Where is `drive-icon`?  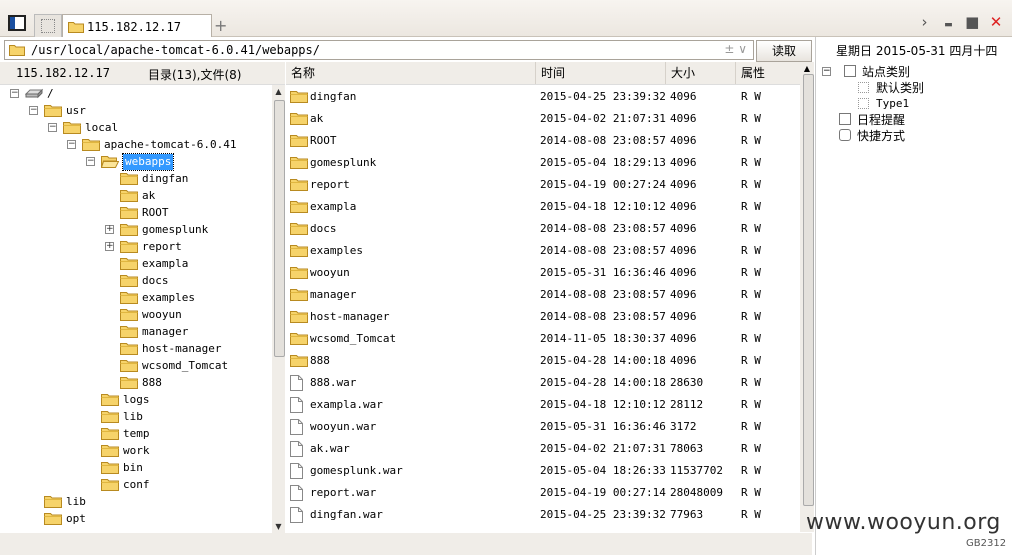
drive-icon is located at coordinates (34, 95).